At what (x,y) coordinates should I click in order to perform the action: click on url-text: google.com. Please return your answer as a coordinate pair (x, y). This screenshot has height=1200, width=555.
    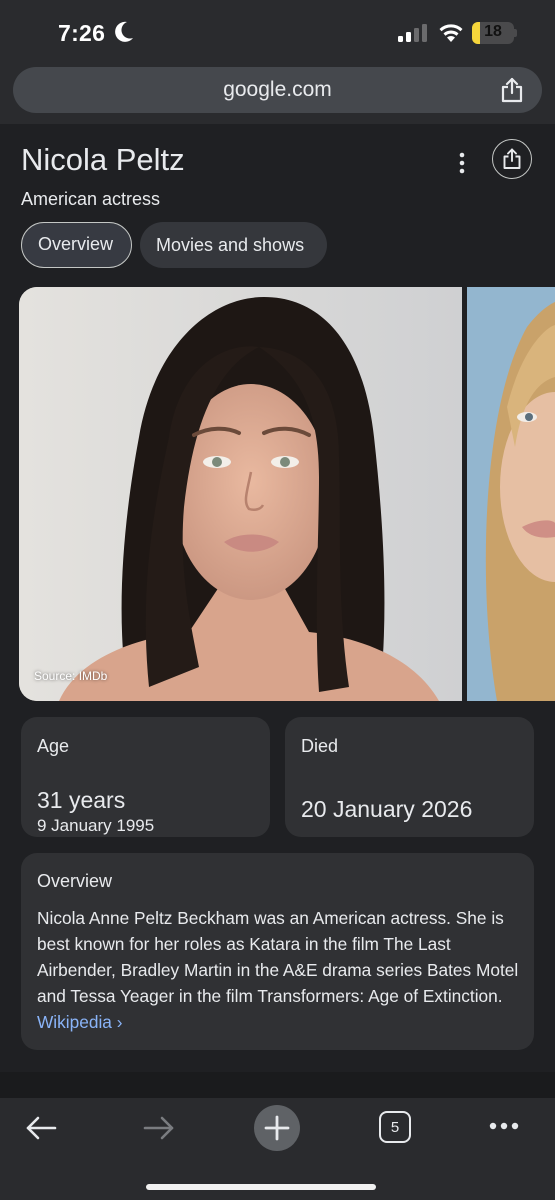
    Looking at the image, I should click on (277, 90).